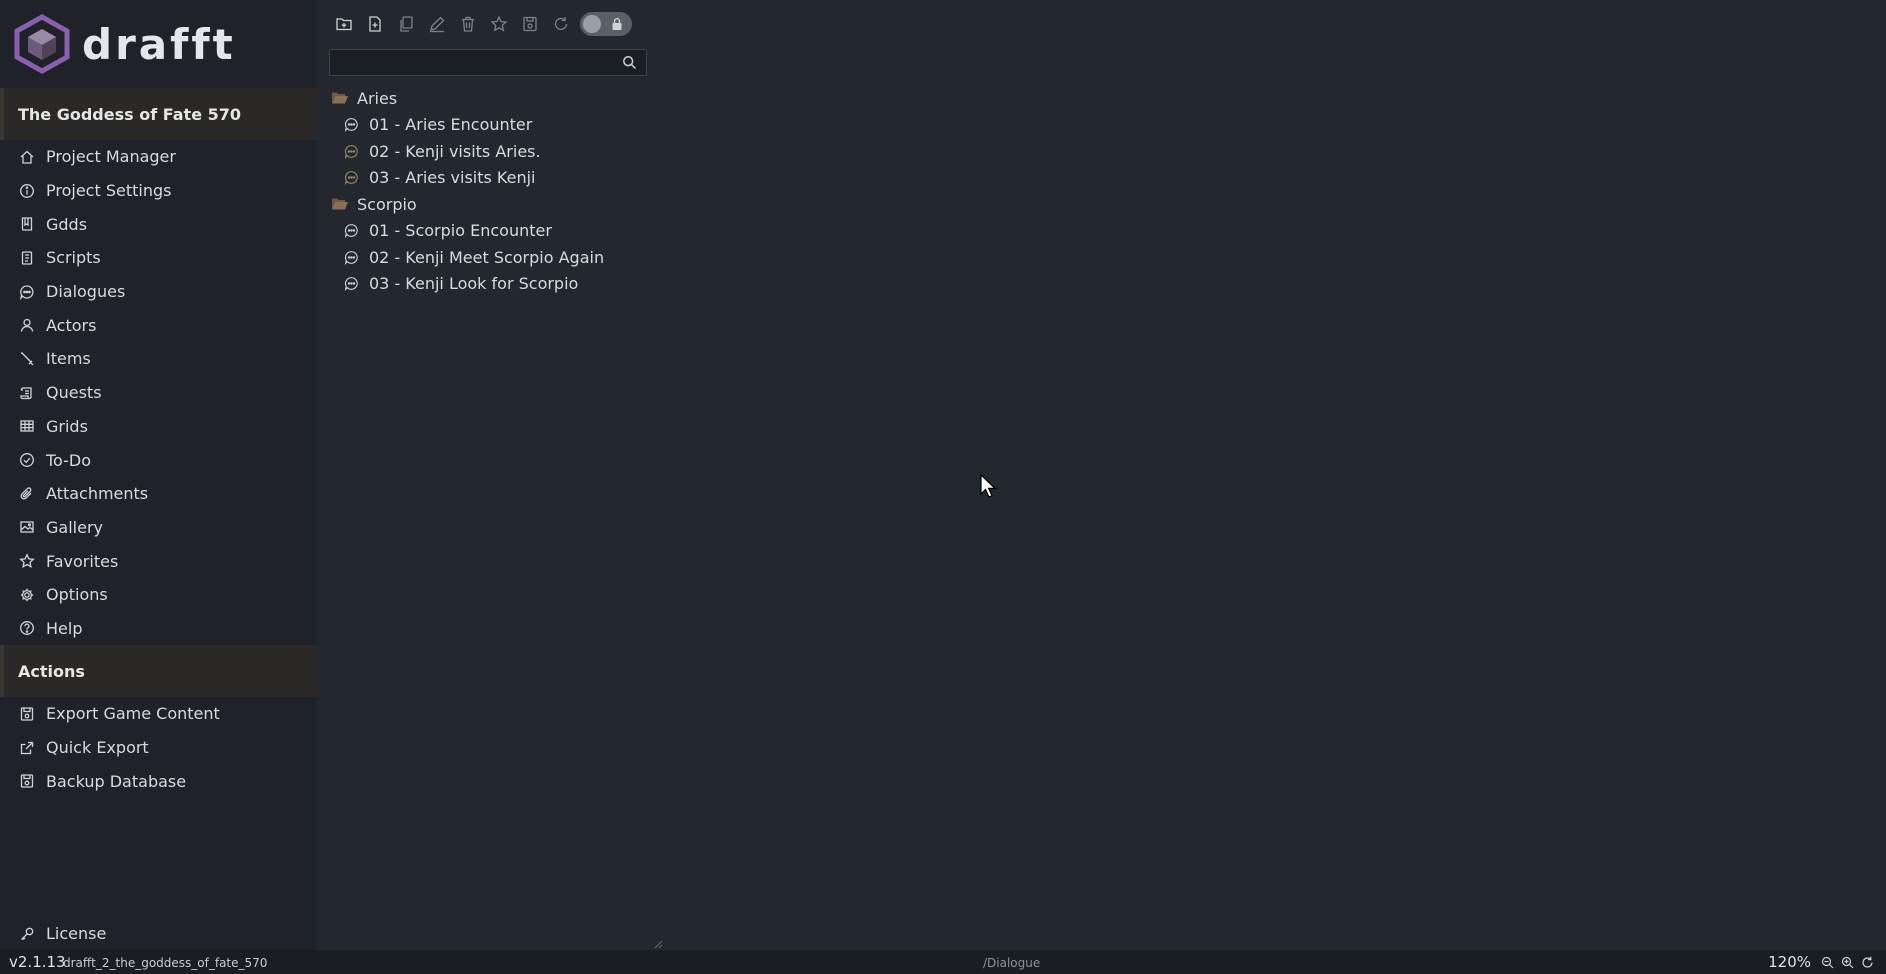 Image resolution: width=1886 pixels, height=974 pixels. What do you see at coordinates (1847, 962) in the screenshot?
I see `zoom-in-icon` at bounding box center [1847, 962].